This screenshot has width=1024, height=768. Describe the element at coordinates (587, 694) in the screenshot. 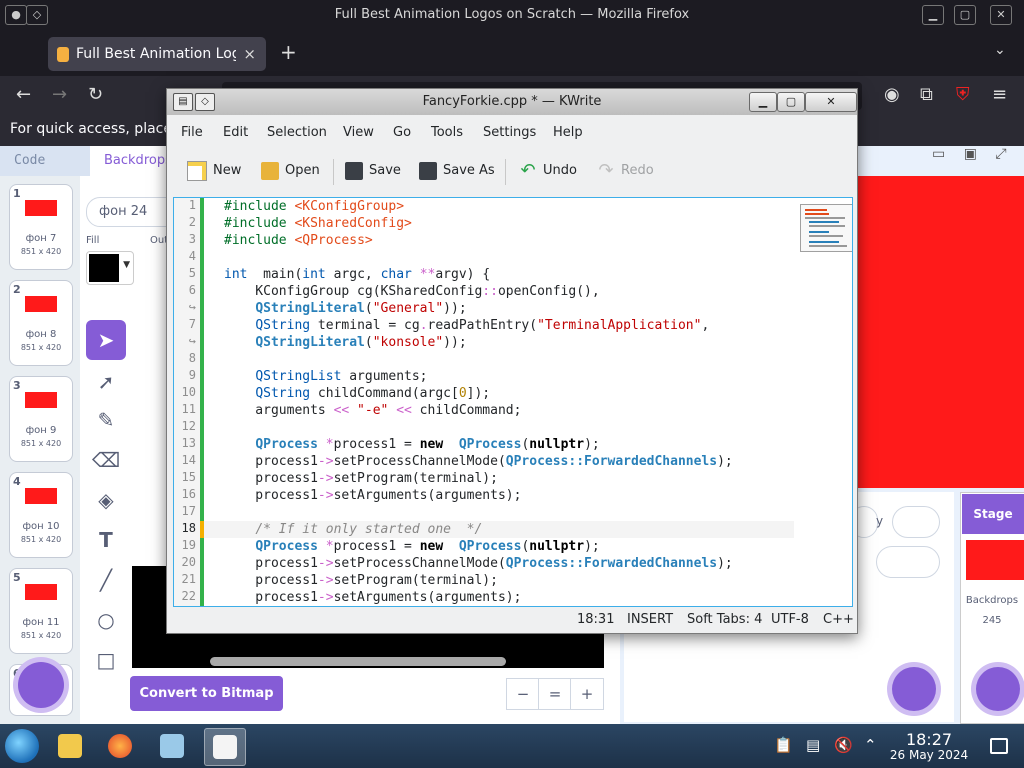

I see `zoom-in-button: +` at that location.